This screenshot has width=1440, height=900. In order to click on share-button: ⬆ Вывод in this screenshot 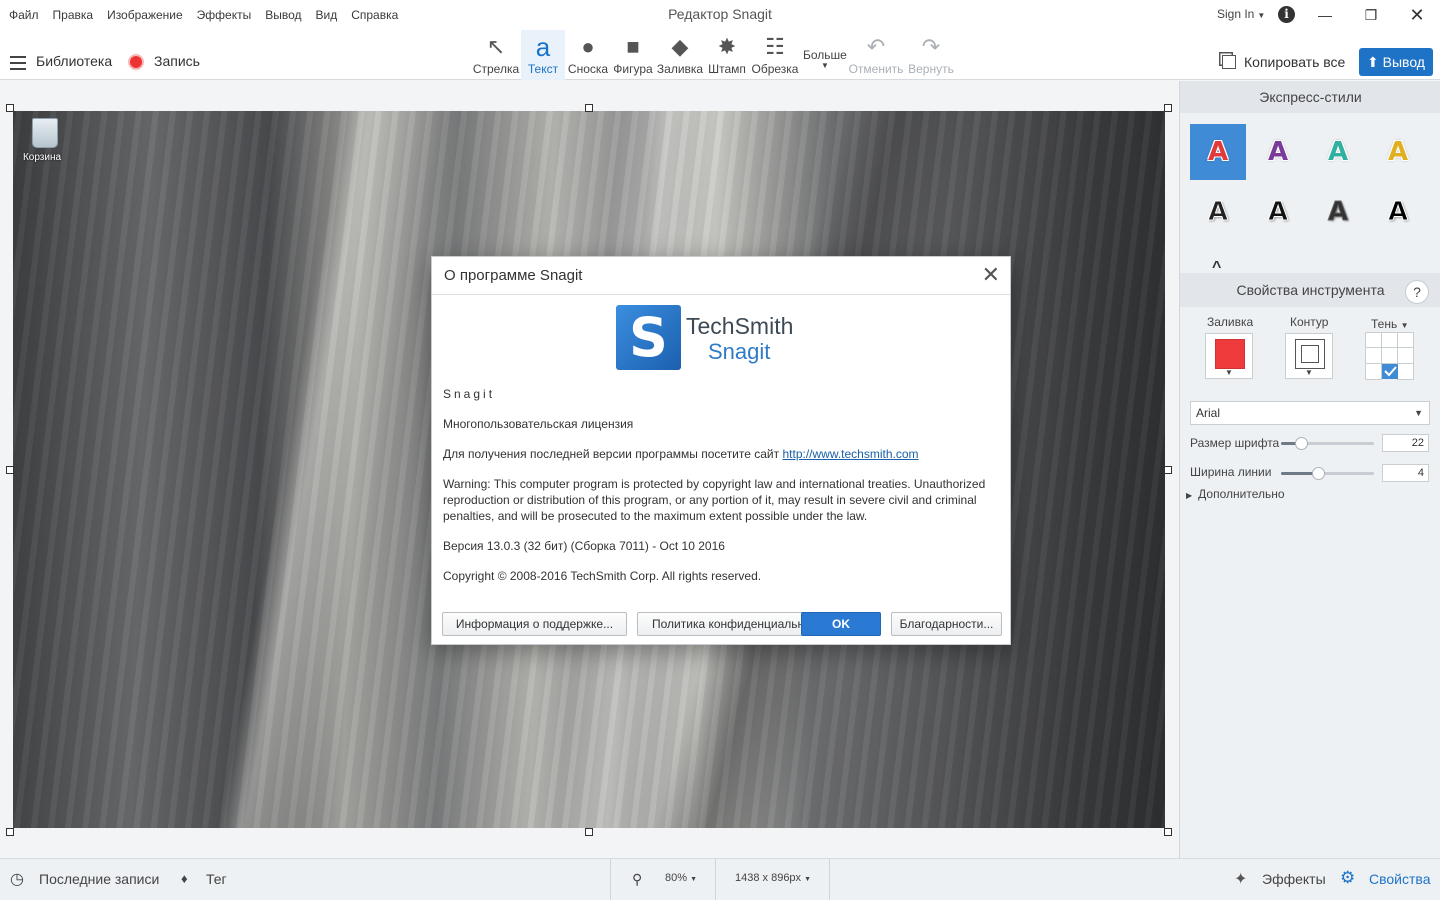, I will do `click(1396, 62)`.